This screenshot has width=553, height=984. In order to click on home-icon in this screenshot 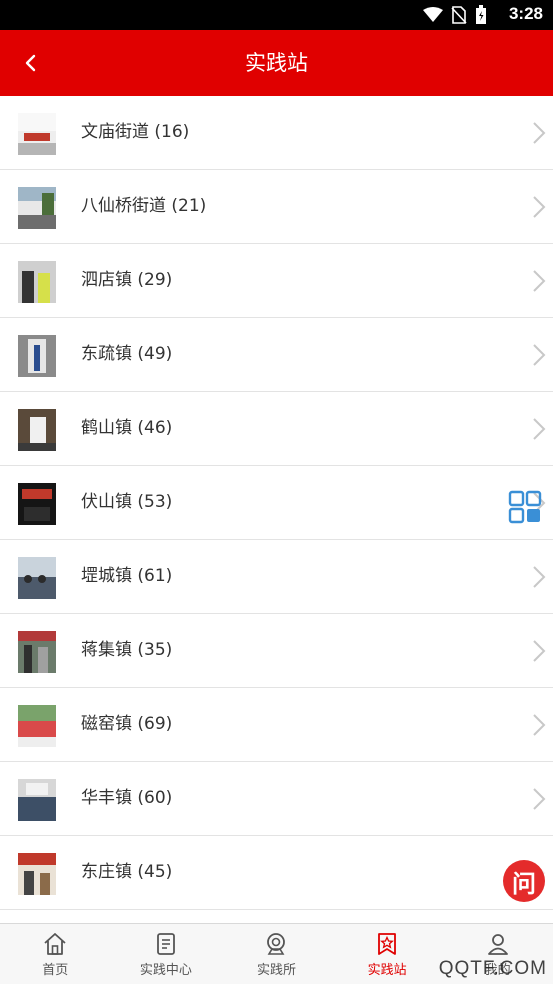, I will do `click(55, 944)`.